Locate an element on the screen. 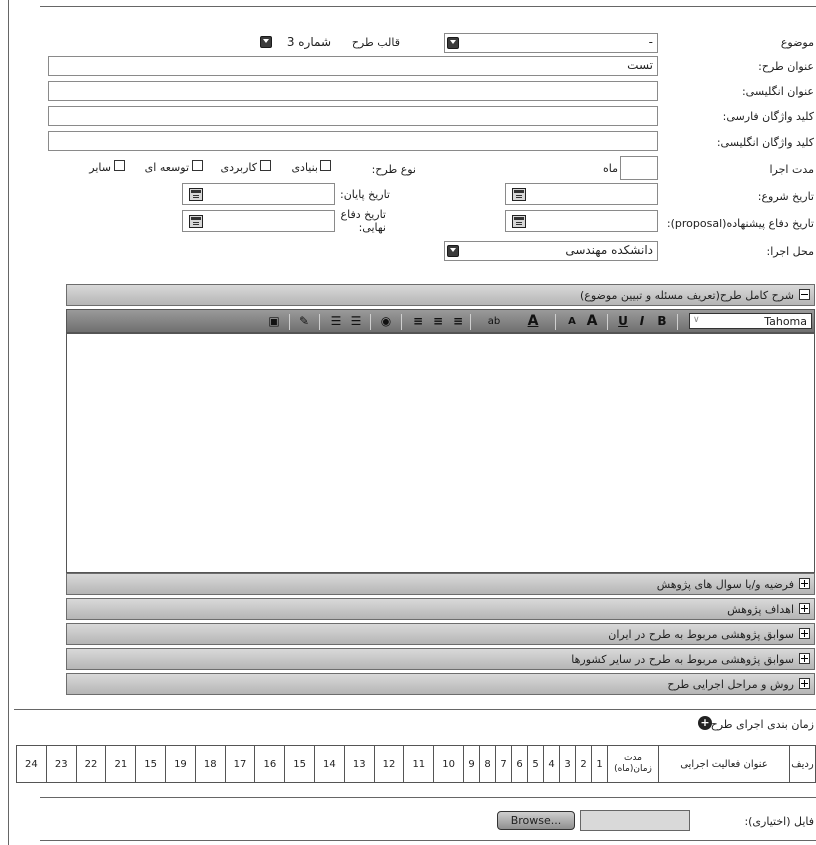  duration-label: مدت اجرا is located at coordinates (792, 169).